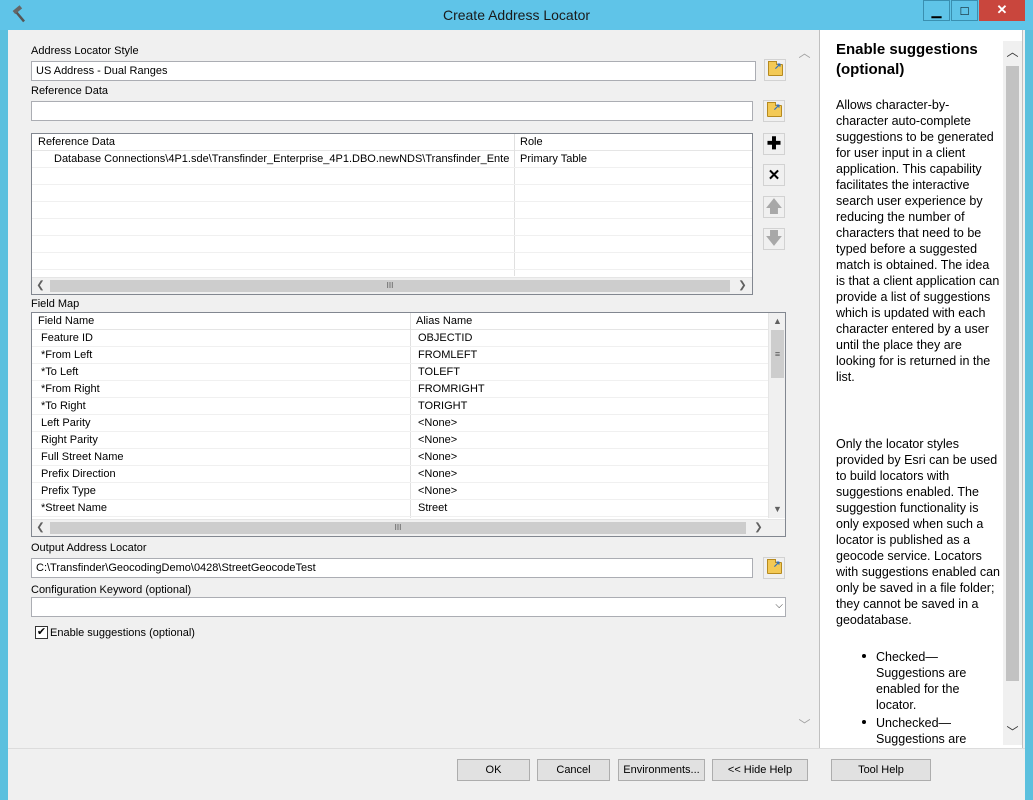 The width and height of the screenshot is (1033, 800). What do you see at coordinates (66, 321) in the screenshot?
I see `column-header-field-name: Field Name` at bounding box center [66, 321].